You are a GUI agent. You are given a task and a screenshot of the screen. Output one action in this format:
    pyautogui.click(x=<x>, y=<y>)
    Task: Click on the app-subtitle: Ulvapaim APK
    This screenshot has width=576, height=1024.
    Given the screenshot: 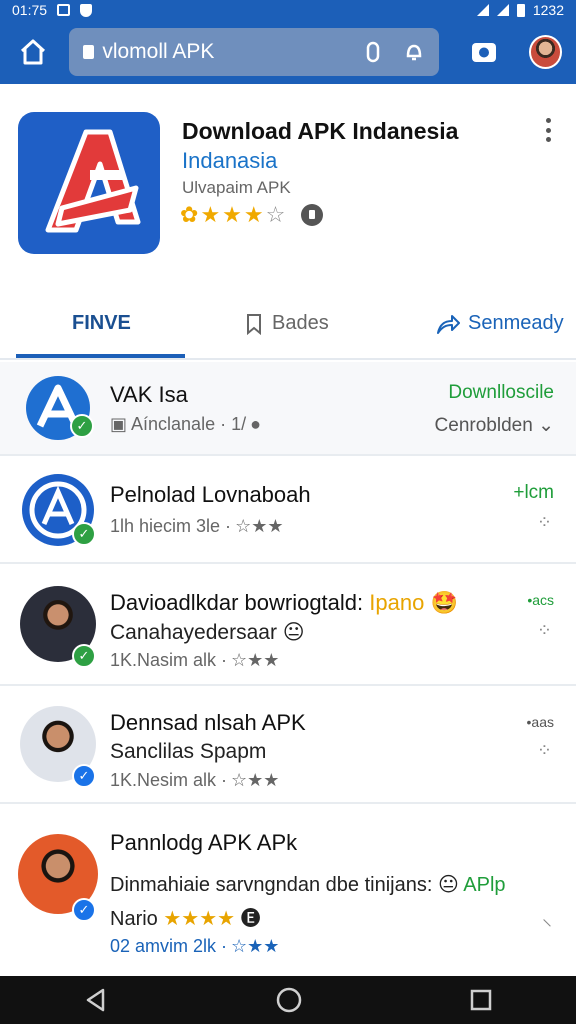 What is the action you would take?
    pyautogui.click(x=236, y=187)
    